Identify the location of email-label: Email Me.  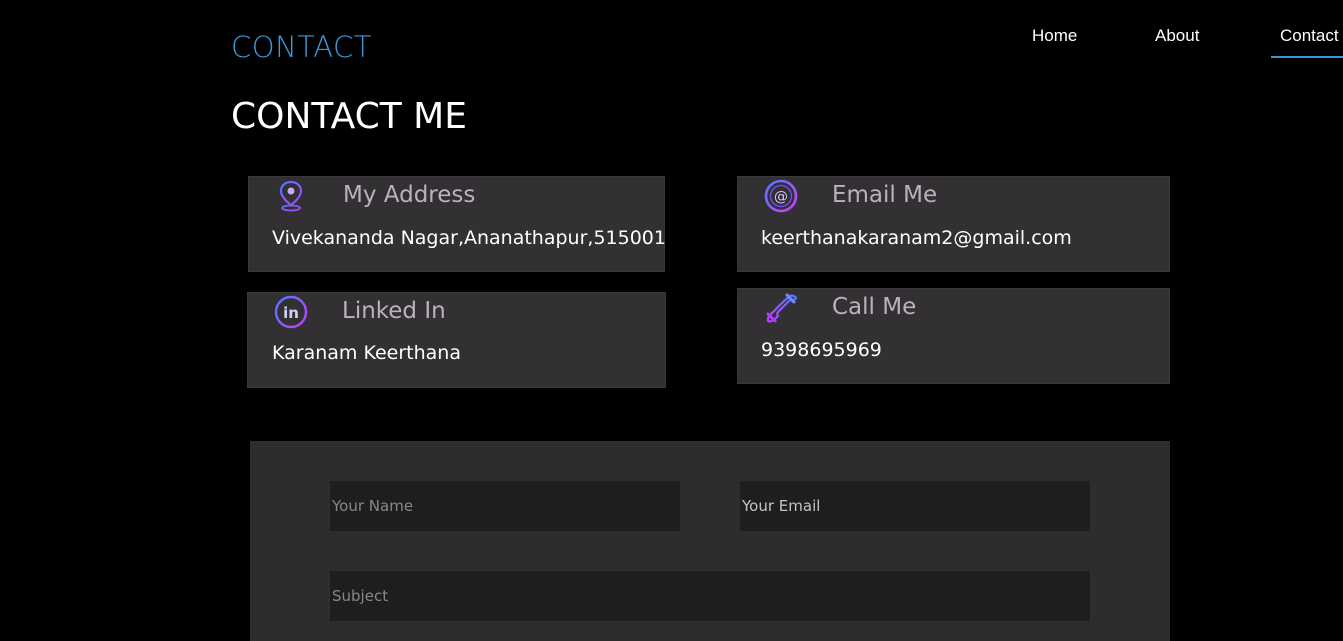
(885, 195).